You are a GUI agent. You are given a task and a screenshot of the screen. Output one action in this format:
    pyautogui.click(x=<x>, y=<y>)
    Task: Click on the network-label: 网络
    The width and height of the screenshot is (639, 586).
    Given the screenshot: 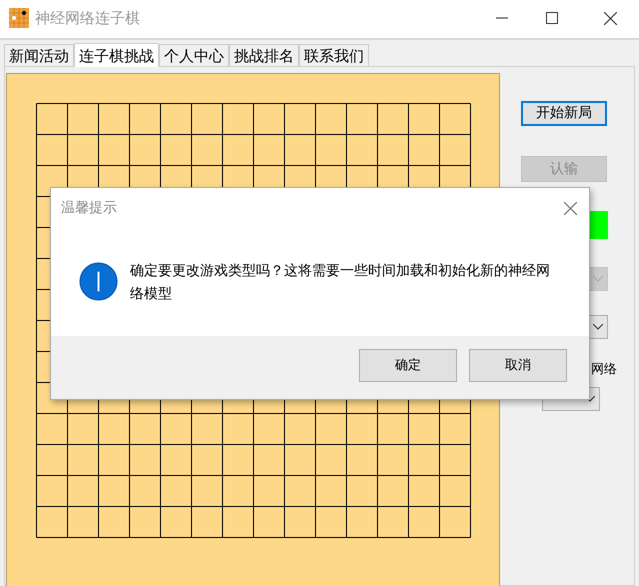 What is the action you would take?
    pyautogui.click(x=604, y=370)
    